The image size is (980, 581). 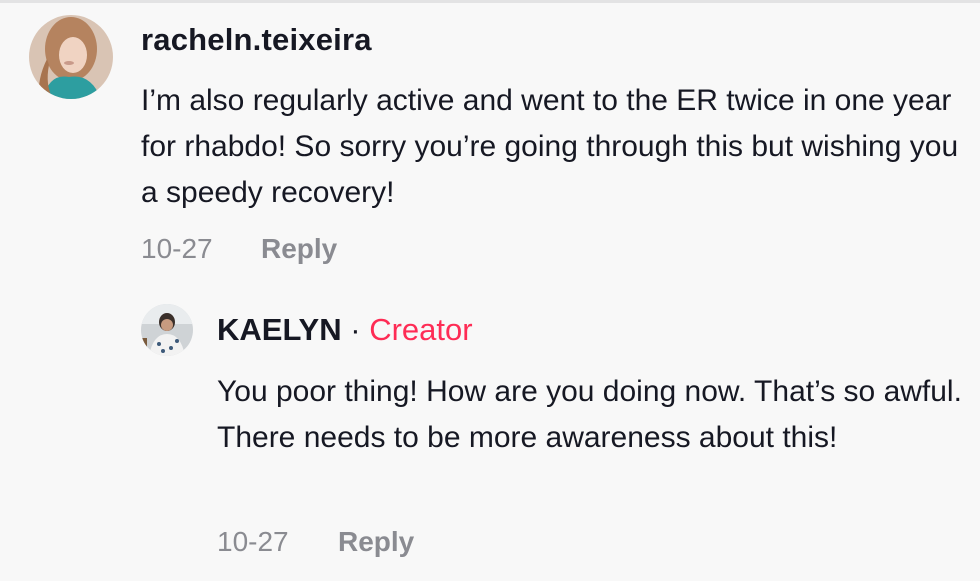 I want to click on creator-badge: Creator, so click(x=421, y=329).